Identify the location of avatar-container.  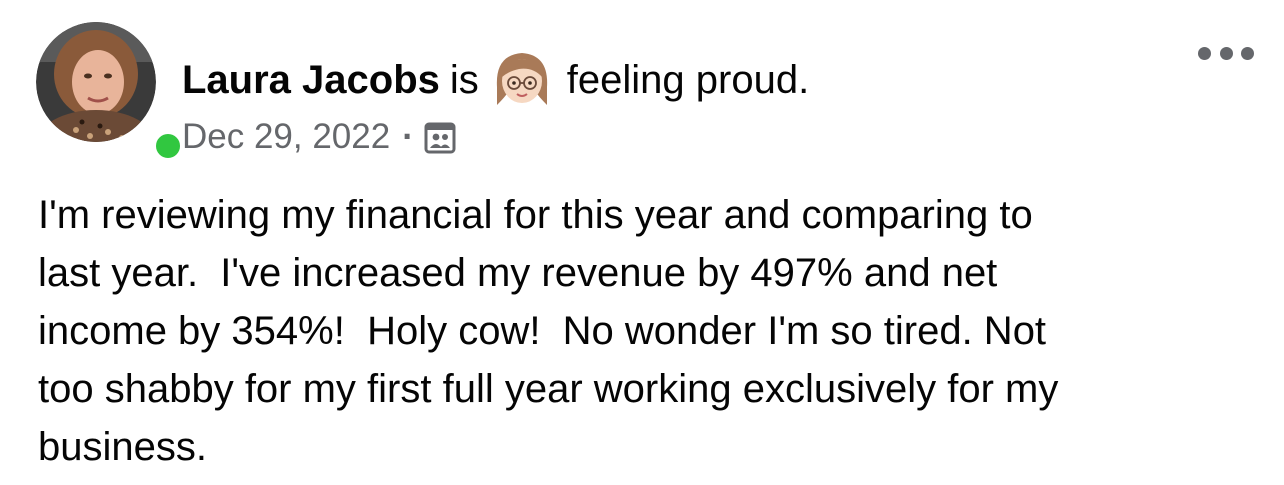
(110, 92).